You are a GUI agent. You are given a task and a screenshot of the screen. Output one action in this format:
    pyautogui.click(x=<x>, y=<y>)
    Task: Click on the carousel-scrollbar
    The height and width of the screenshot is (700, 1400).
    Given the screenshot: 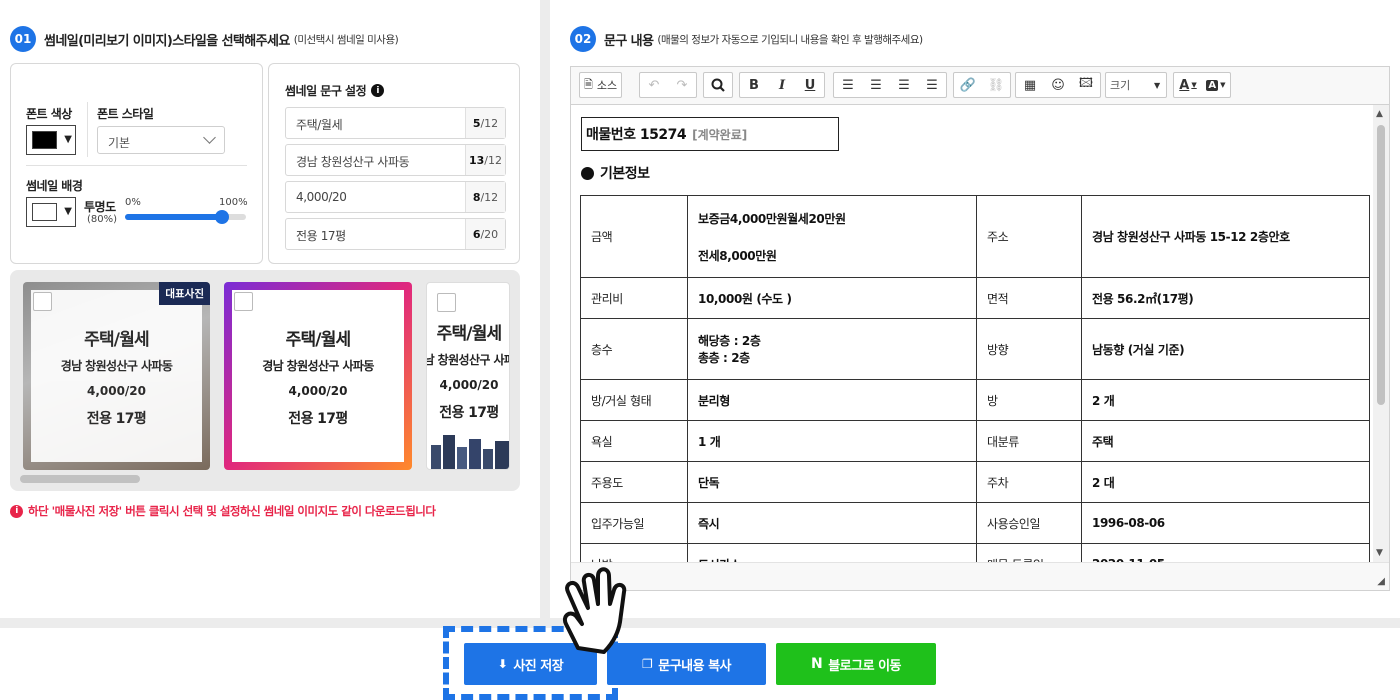 What is the action you would take?
    pyautogui.click(x=80, y=479)
    